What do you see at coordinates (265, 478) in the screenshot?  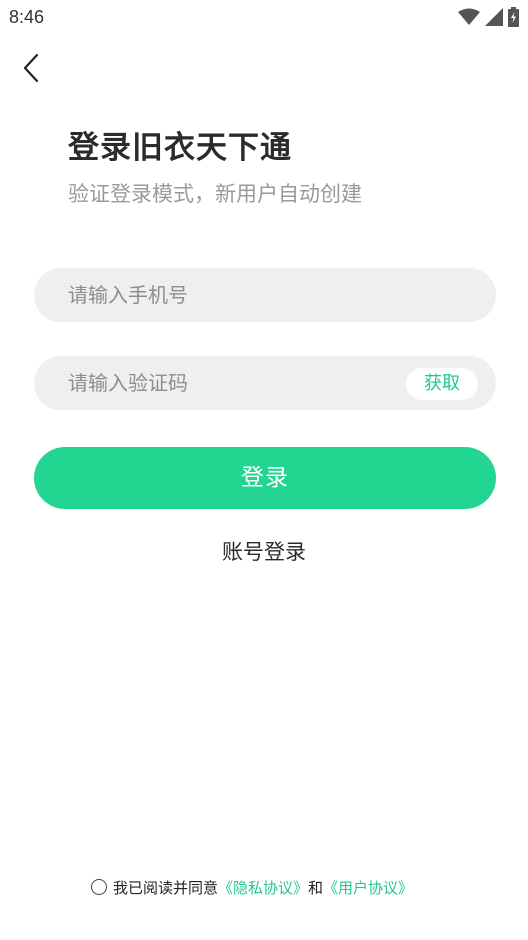 I see `login-button: 登录` at bounding box center [265, 478].